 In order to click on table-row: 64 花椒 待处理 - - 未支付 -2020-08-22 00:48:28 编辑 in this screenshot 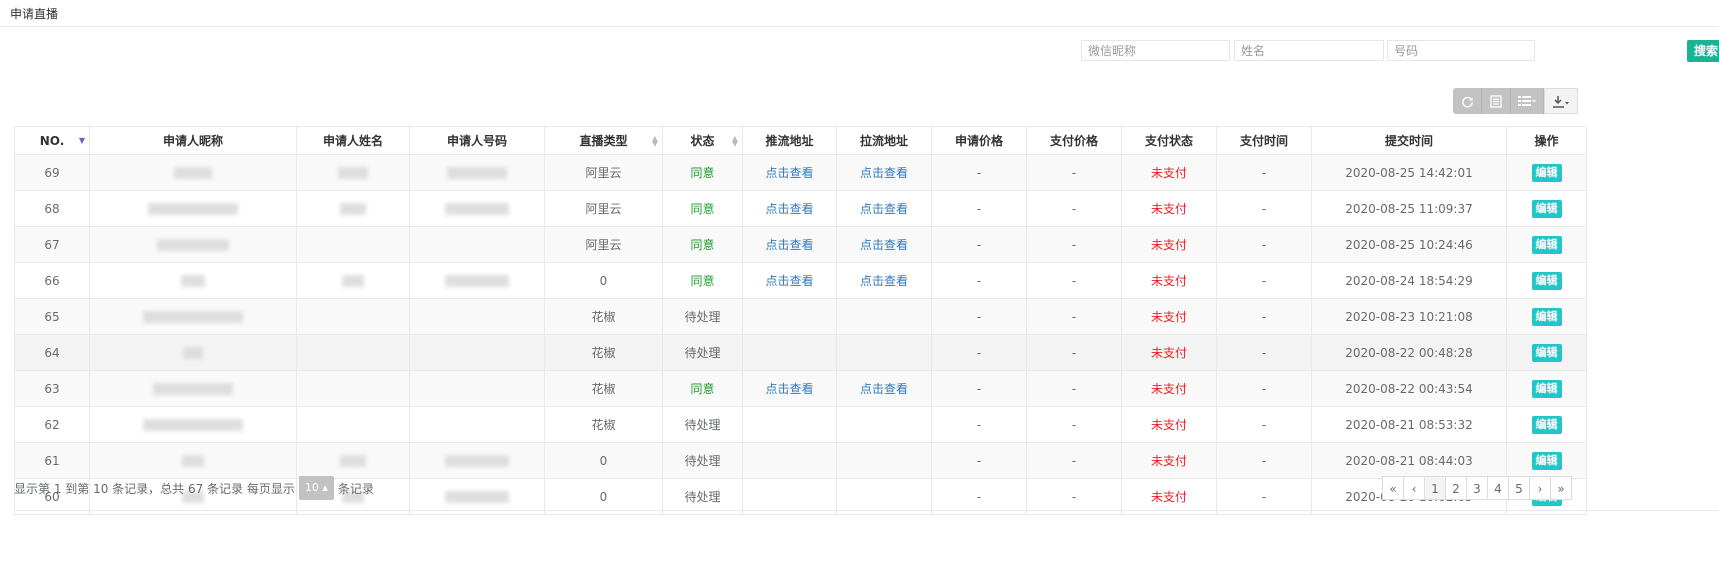, I will do `click(800, 352)`.